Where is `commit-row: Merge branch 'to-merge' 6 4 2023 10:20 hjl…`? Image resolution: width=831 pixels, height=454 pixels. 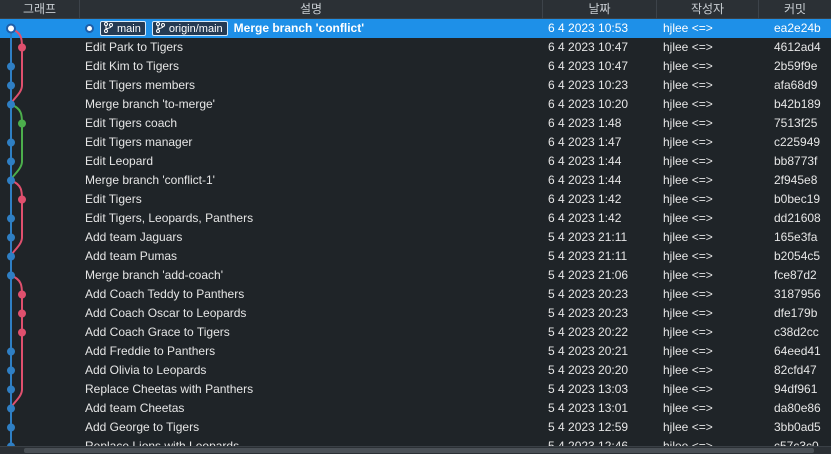
commit-row: Merge branch 'to-merge' 6 4 2023 10:20 hjl… is located at coordinates (415, 104).